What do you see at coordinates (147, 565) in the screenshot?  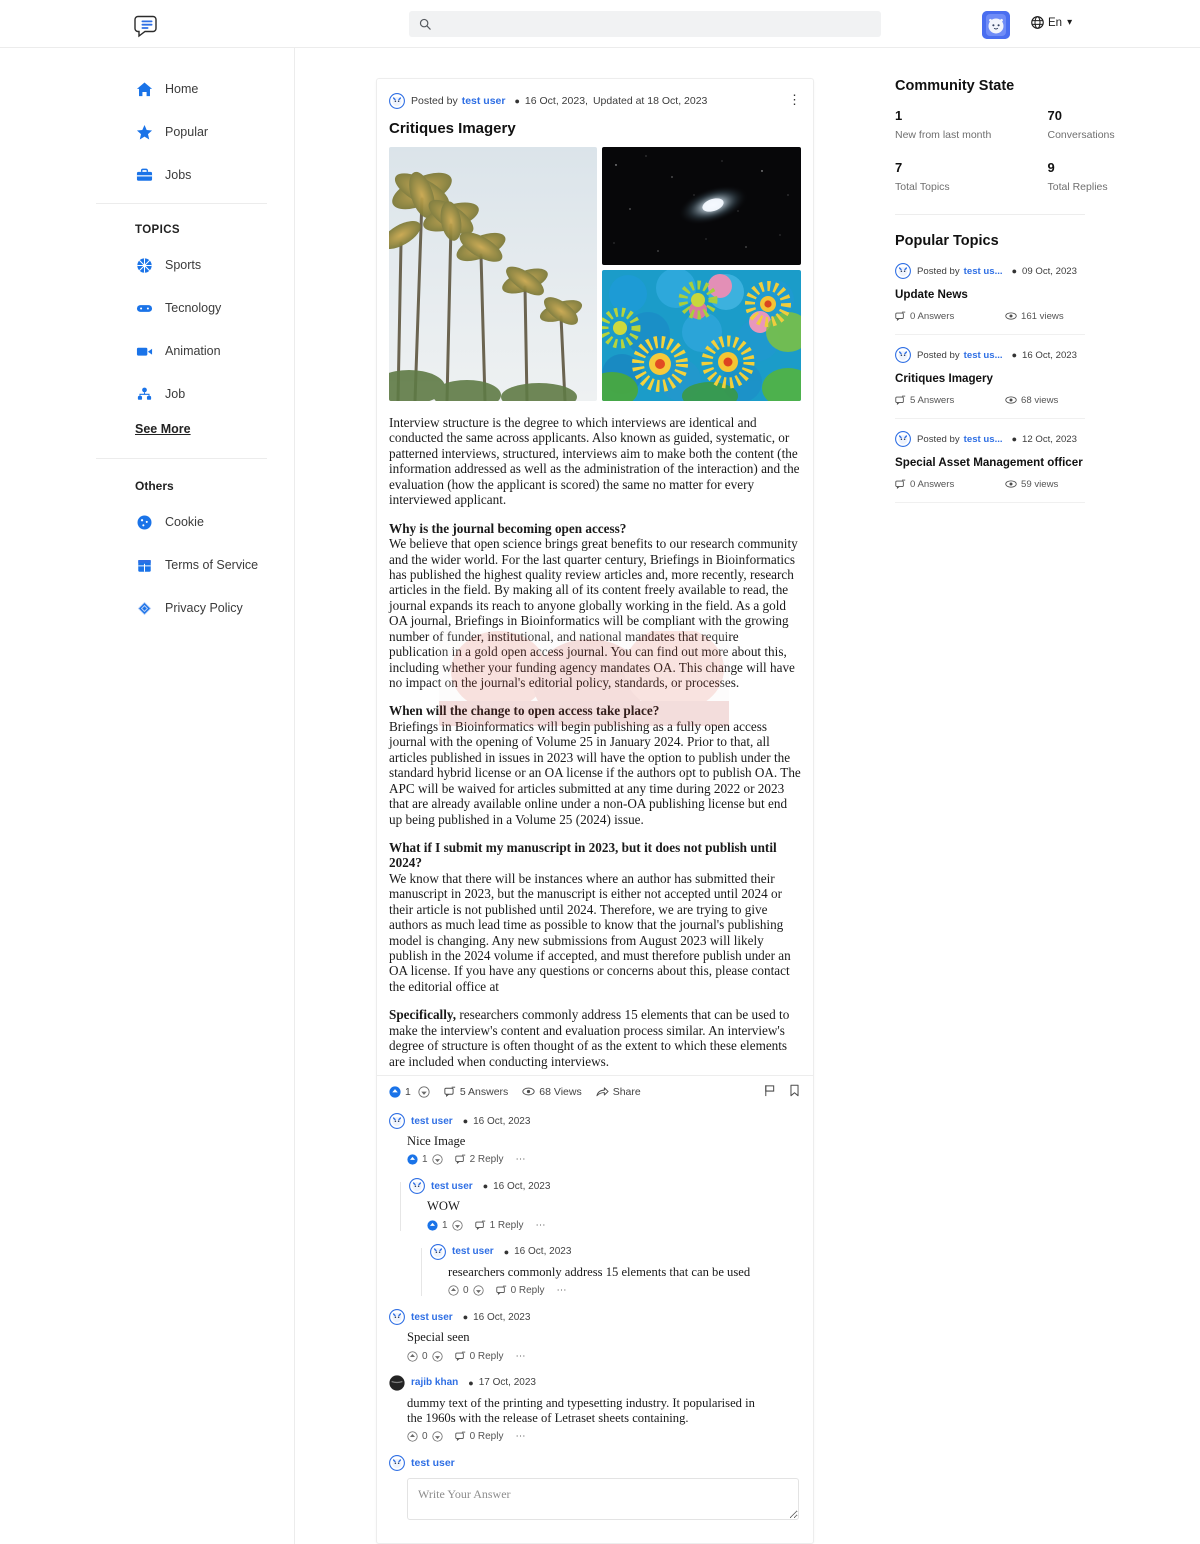 I see `sidebar-item-terms-of-service: Terms of Service` at bounding box center [147, 565].